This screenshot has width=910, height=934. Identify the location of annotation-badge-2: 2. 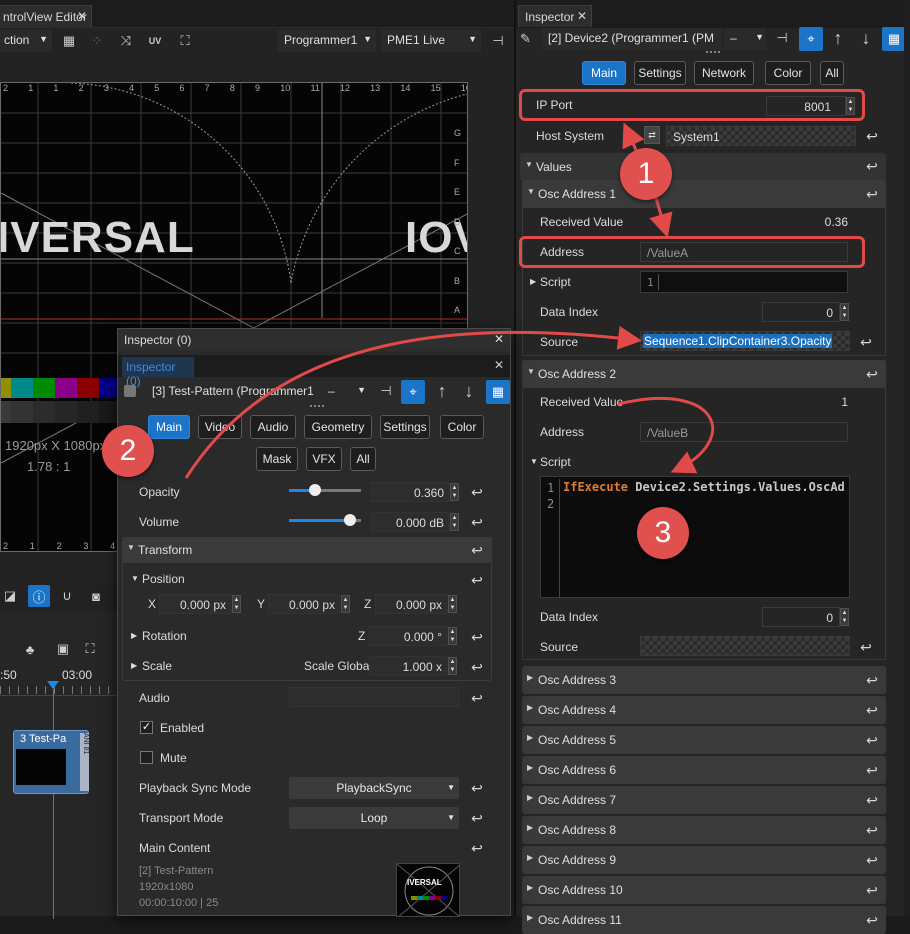
(128, 451).